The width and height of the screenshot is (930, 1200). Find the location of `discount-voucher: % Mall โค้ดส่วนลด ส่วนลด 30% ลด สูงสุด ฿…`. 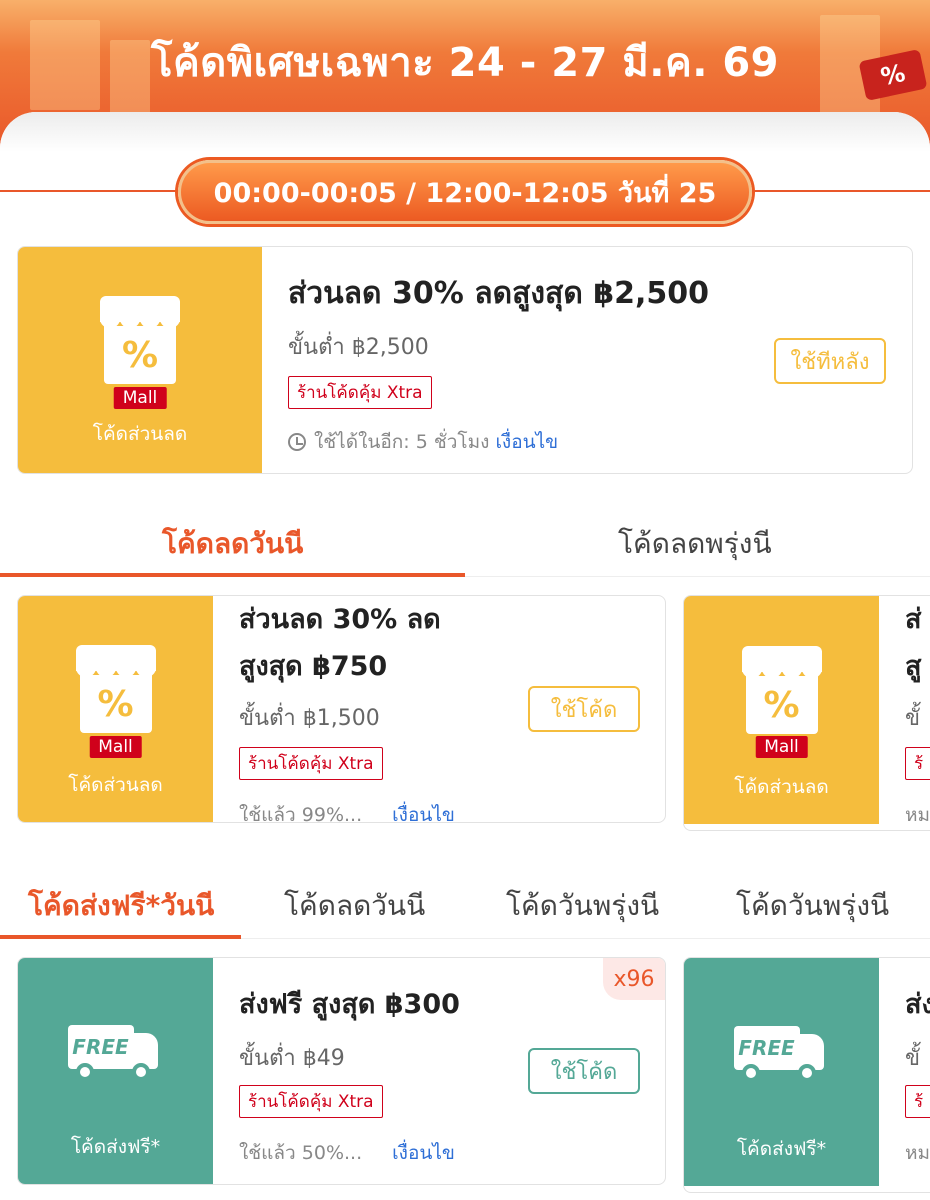

discount-voucher: % Mall โค้ดส่วนลด ส่วนลด 30% ลด สูงสุด ฿… is located at coordinates (341, 709).